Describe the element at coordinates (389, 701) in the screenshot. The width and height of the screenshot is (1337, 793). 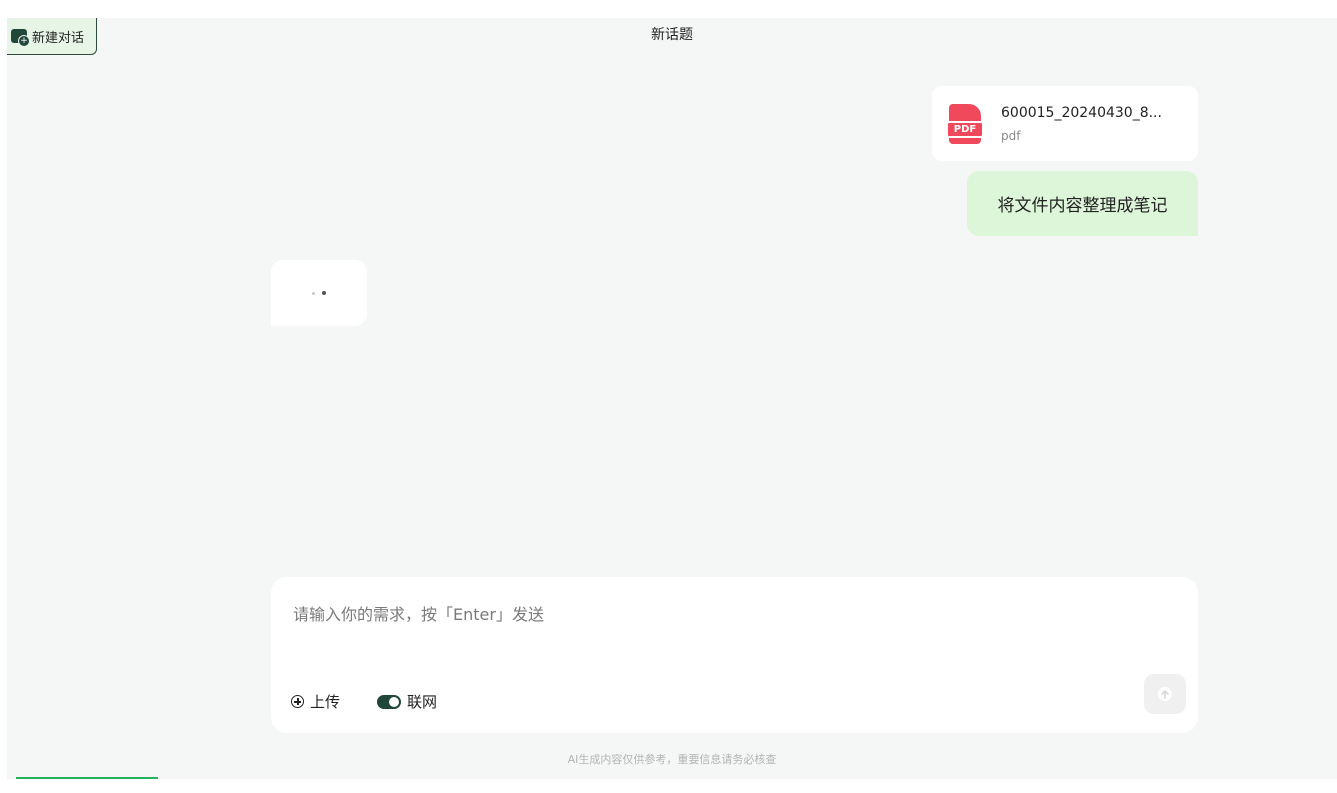
I see `toggle-switch-icon` at that location.